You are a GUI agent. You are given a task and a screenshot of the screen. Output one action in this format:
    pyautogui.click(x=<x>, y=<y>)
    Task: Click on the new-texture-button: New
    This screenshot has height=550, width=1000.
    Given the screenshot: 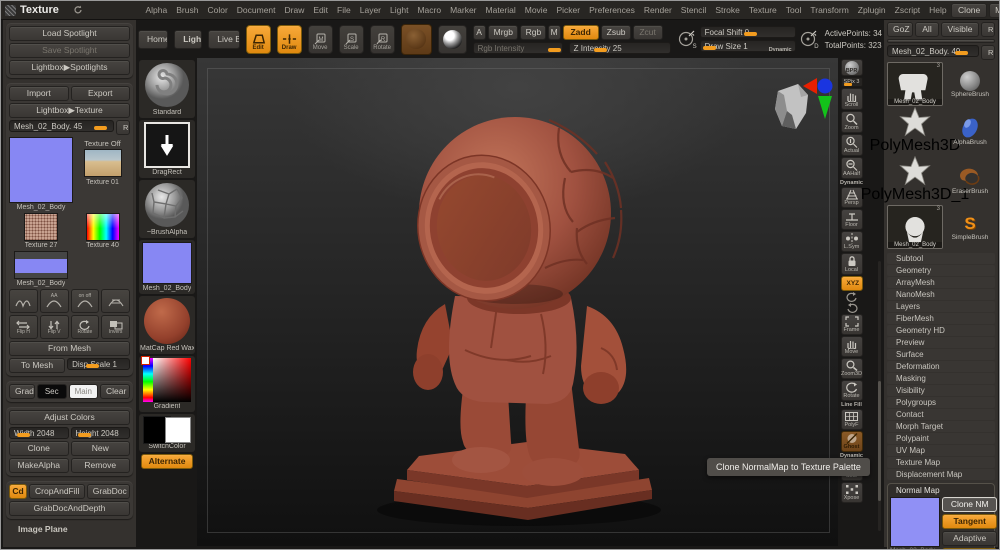 What is the action you would take?
    pyautogui.click(x=100, y=448)
    